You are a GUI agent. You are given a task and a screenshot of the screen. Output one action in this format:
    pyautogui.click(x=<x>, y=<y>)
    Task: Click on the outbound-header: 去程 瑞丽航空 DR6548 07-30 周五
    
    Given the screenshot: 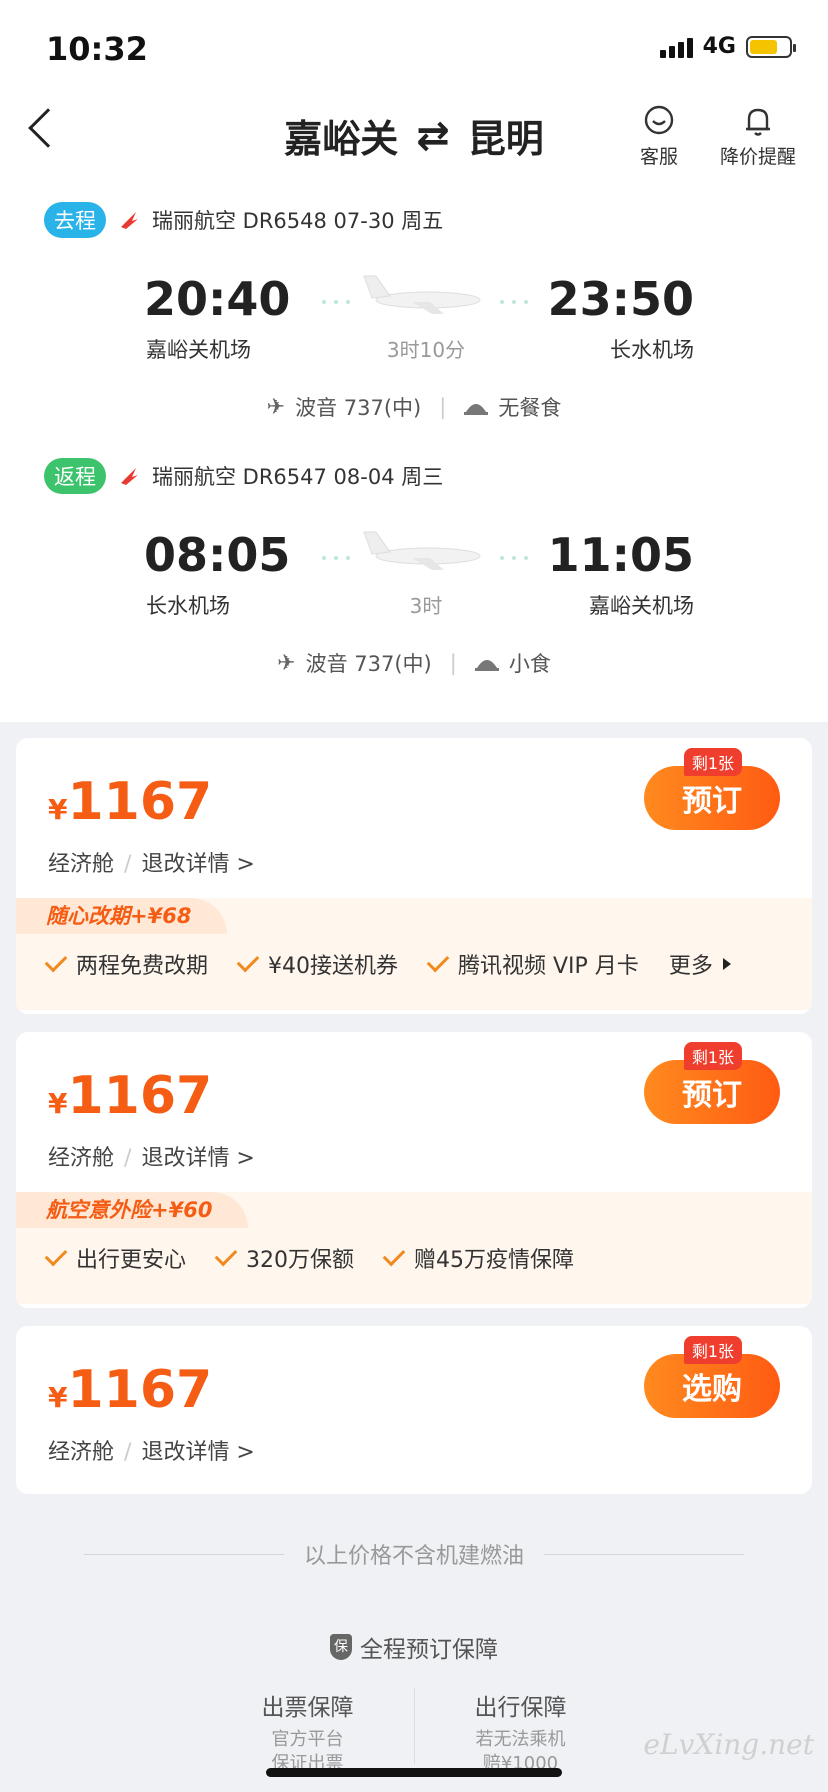 What is the action you would take?
    pyautogui.click(x=243, y=220)
    